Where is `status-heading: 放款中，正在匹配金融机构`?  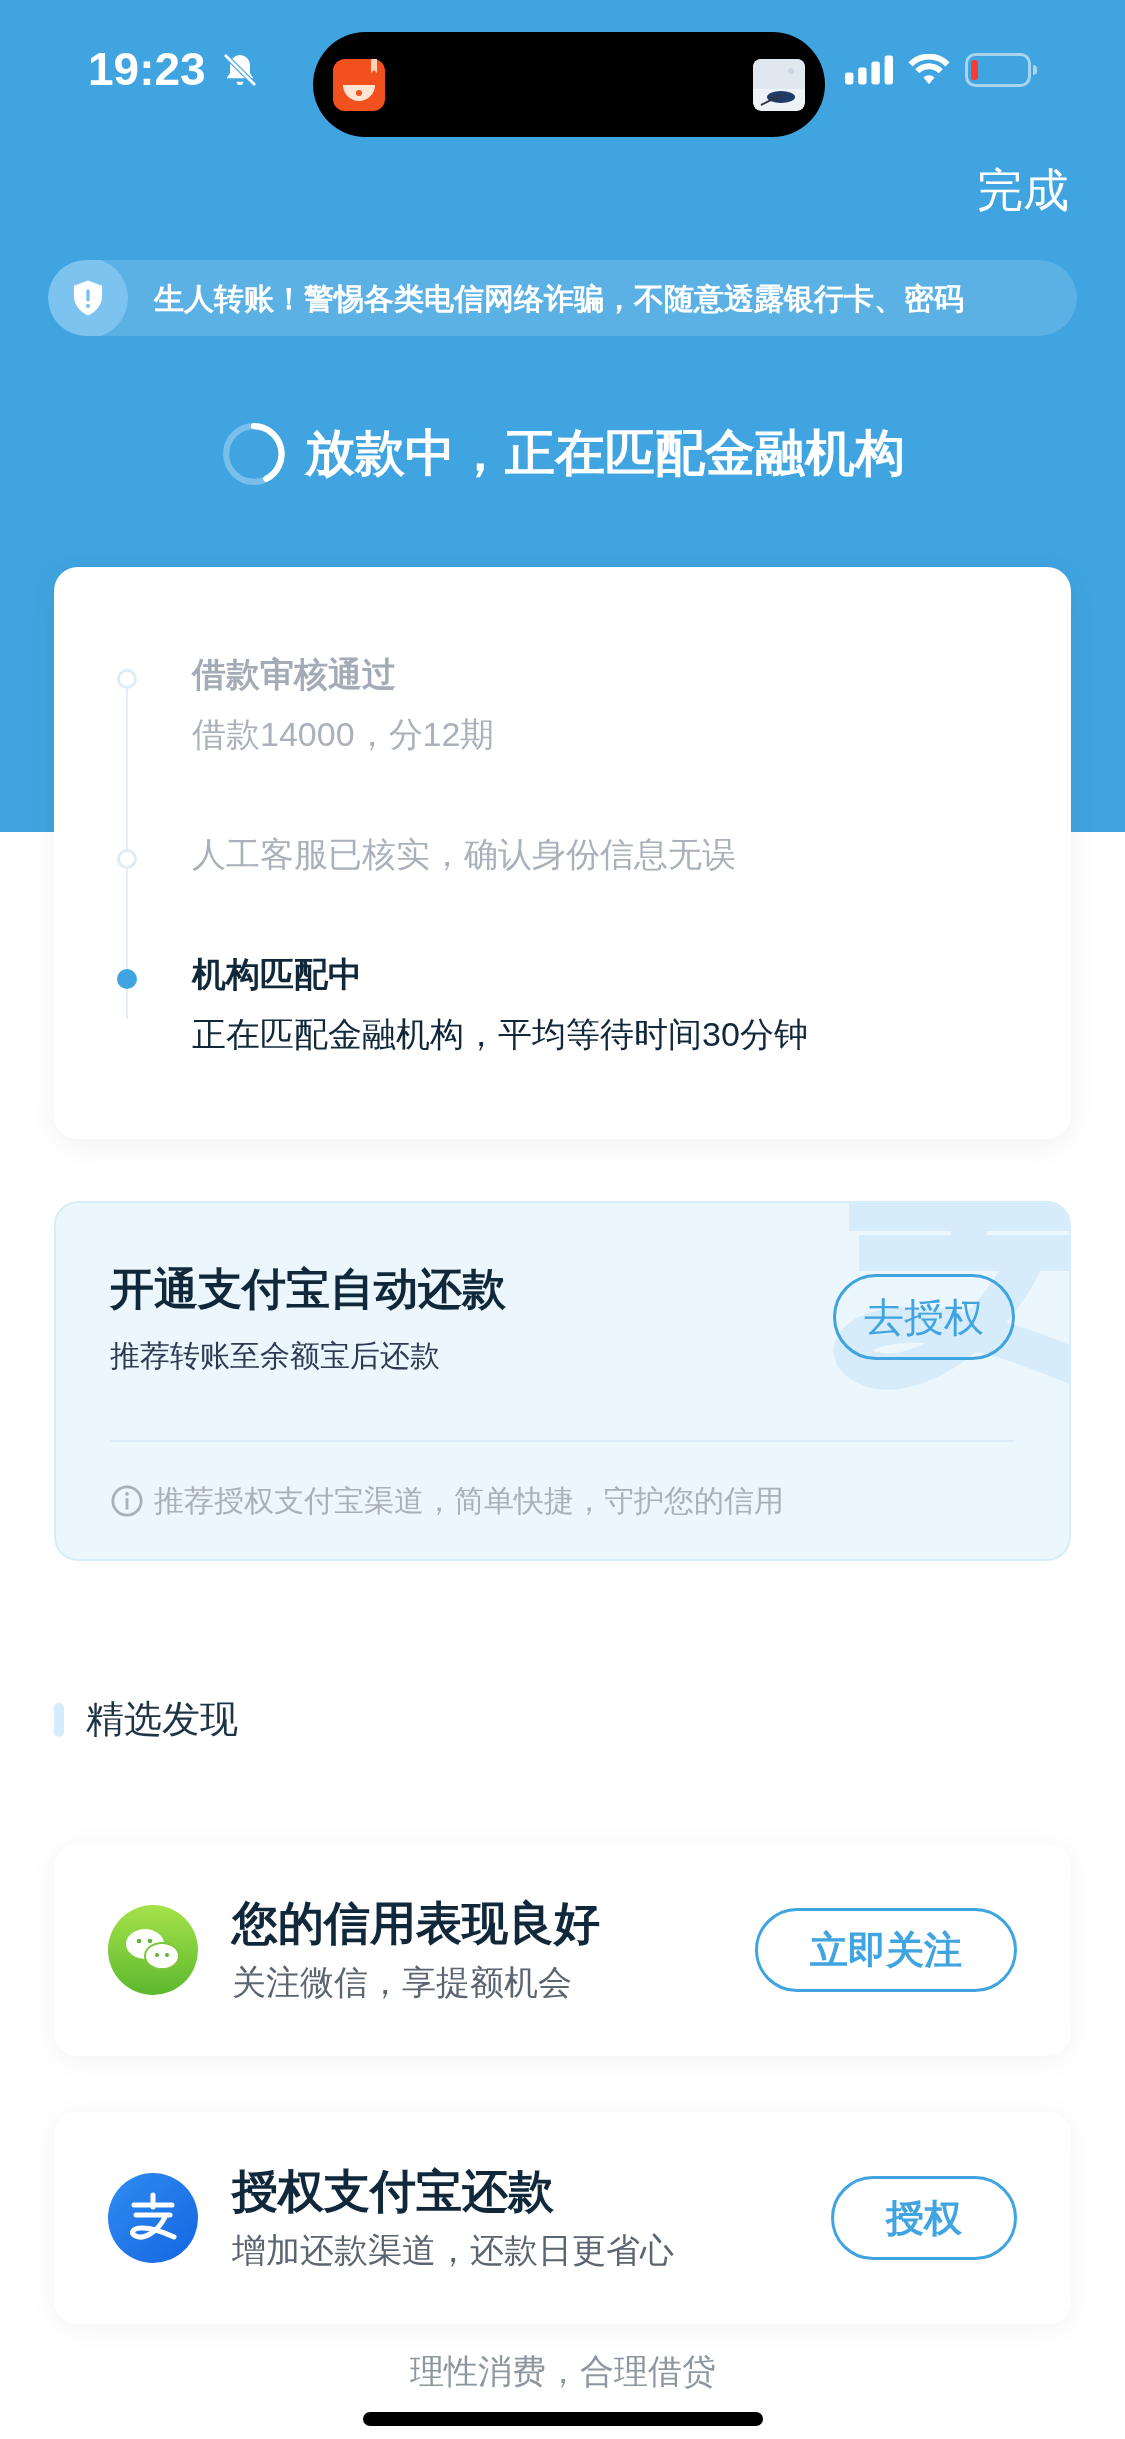
status-heading: 放款中，正在匹配金融机构 is located at coordinates (604, 453).